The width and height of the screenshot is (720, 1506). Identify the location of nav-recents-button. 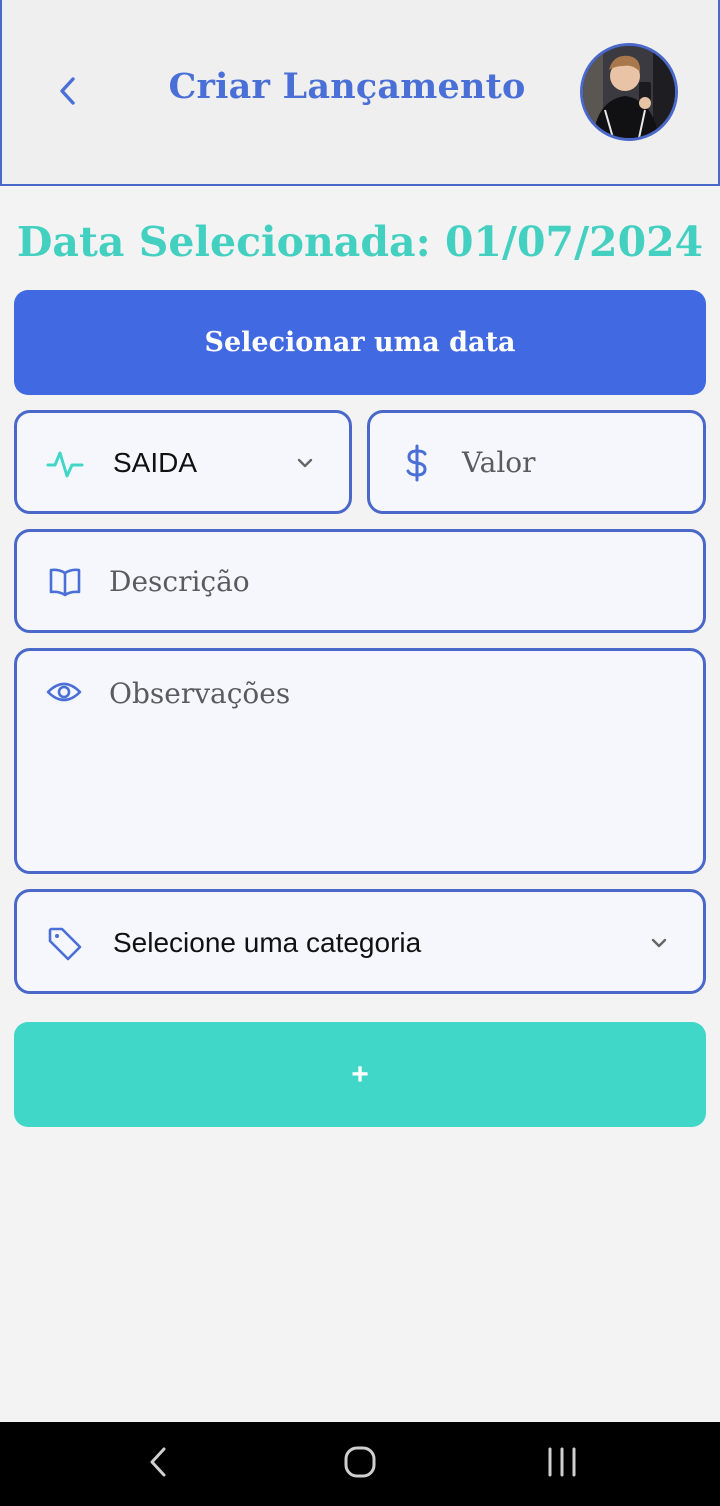
(562, 1464).